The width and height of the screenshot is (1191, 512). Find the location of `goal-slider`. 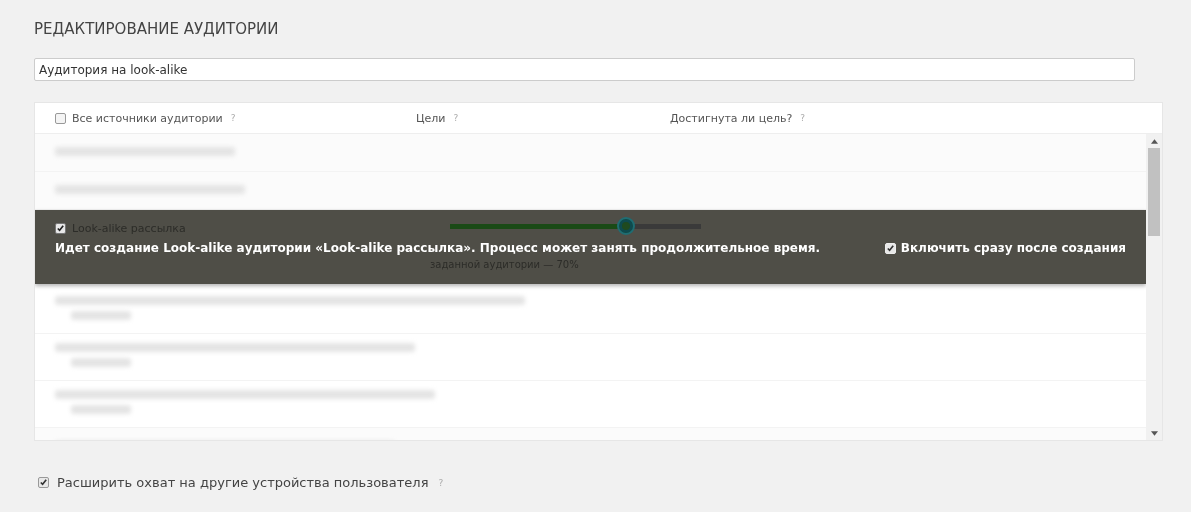

goal-slider is located at coordinates (575, 226).